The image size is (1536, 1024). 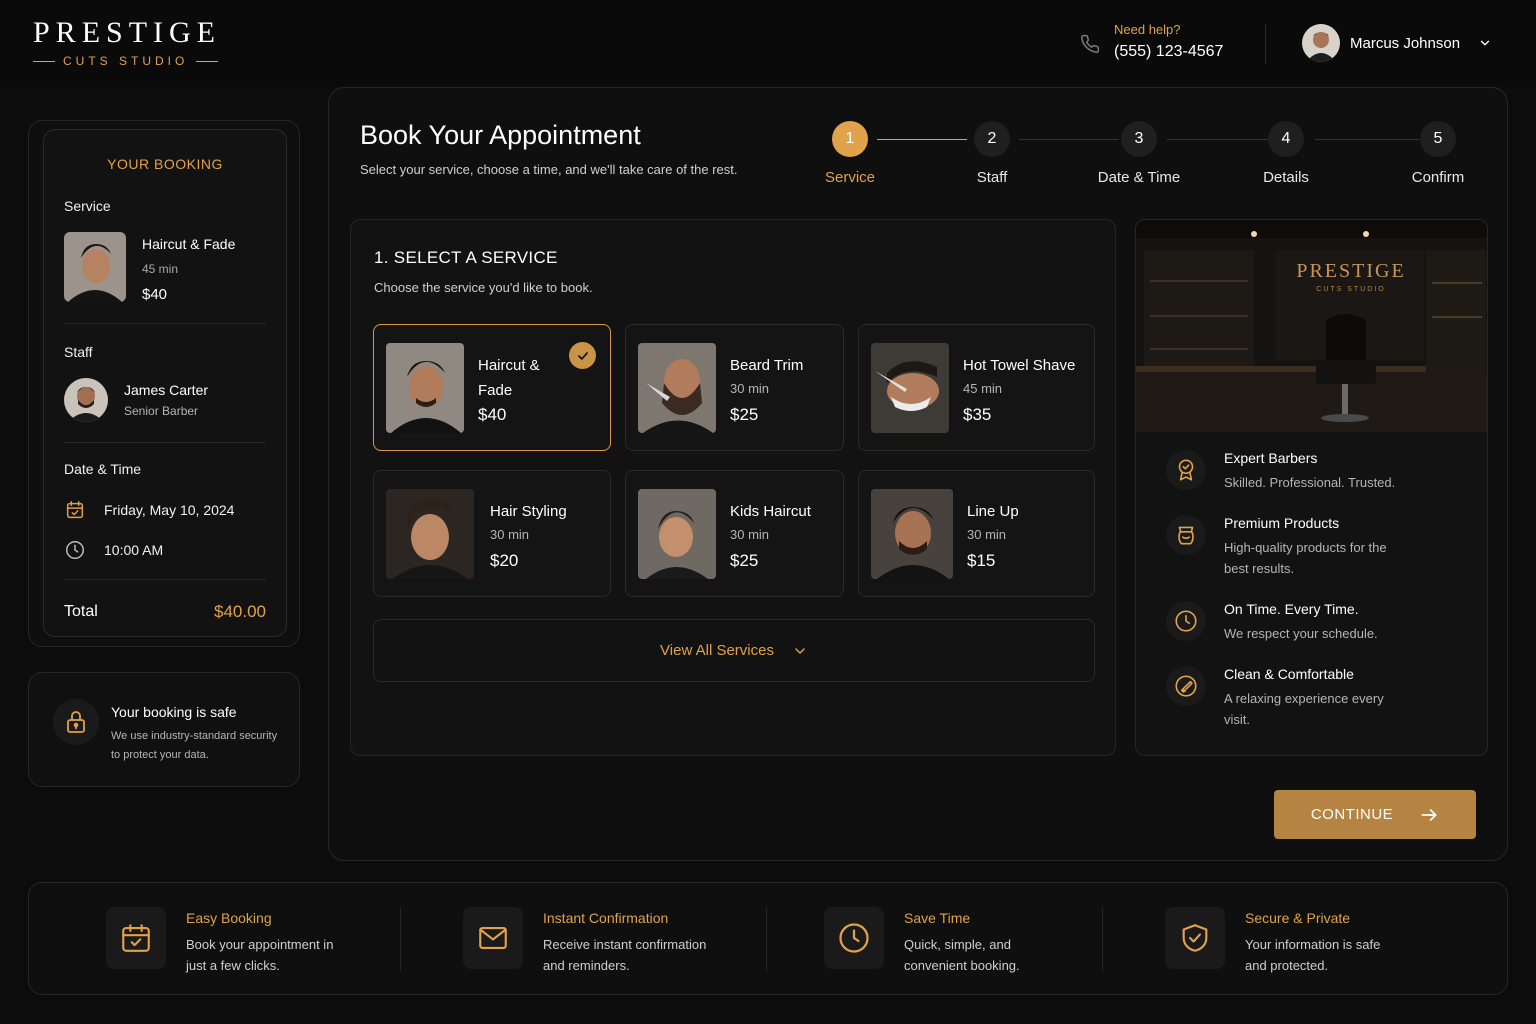 I want to click on security-notice-title: Your booking is safe, so click(x=174, y=712).